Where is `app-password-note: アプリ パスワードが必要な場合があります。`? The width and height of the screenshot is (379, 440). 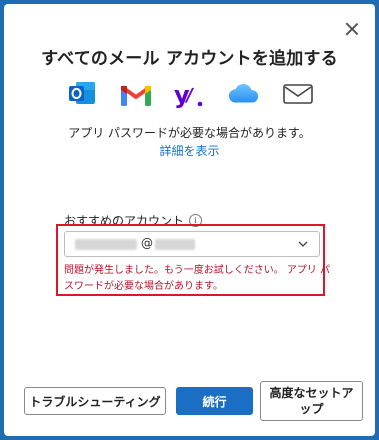
app-password-note: アプリ パスワードが必要な場合があります。 is located at coordinates (189, 133).